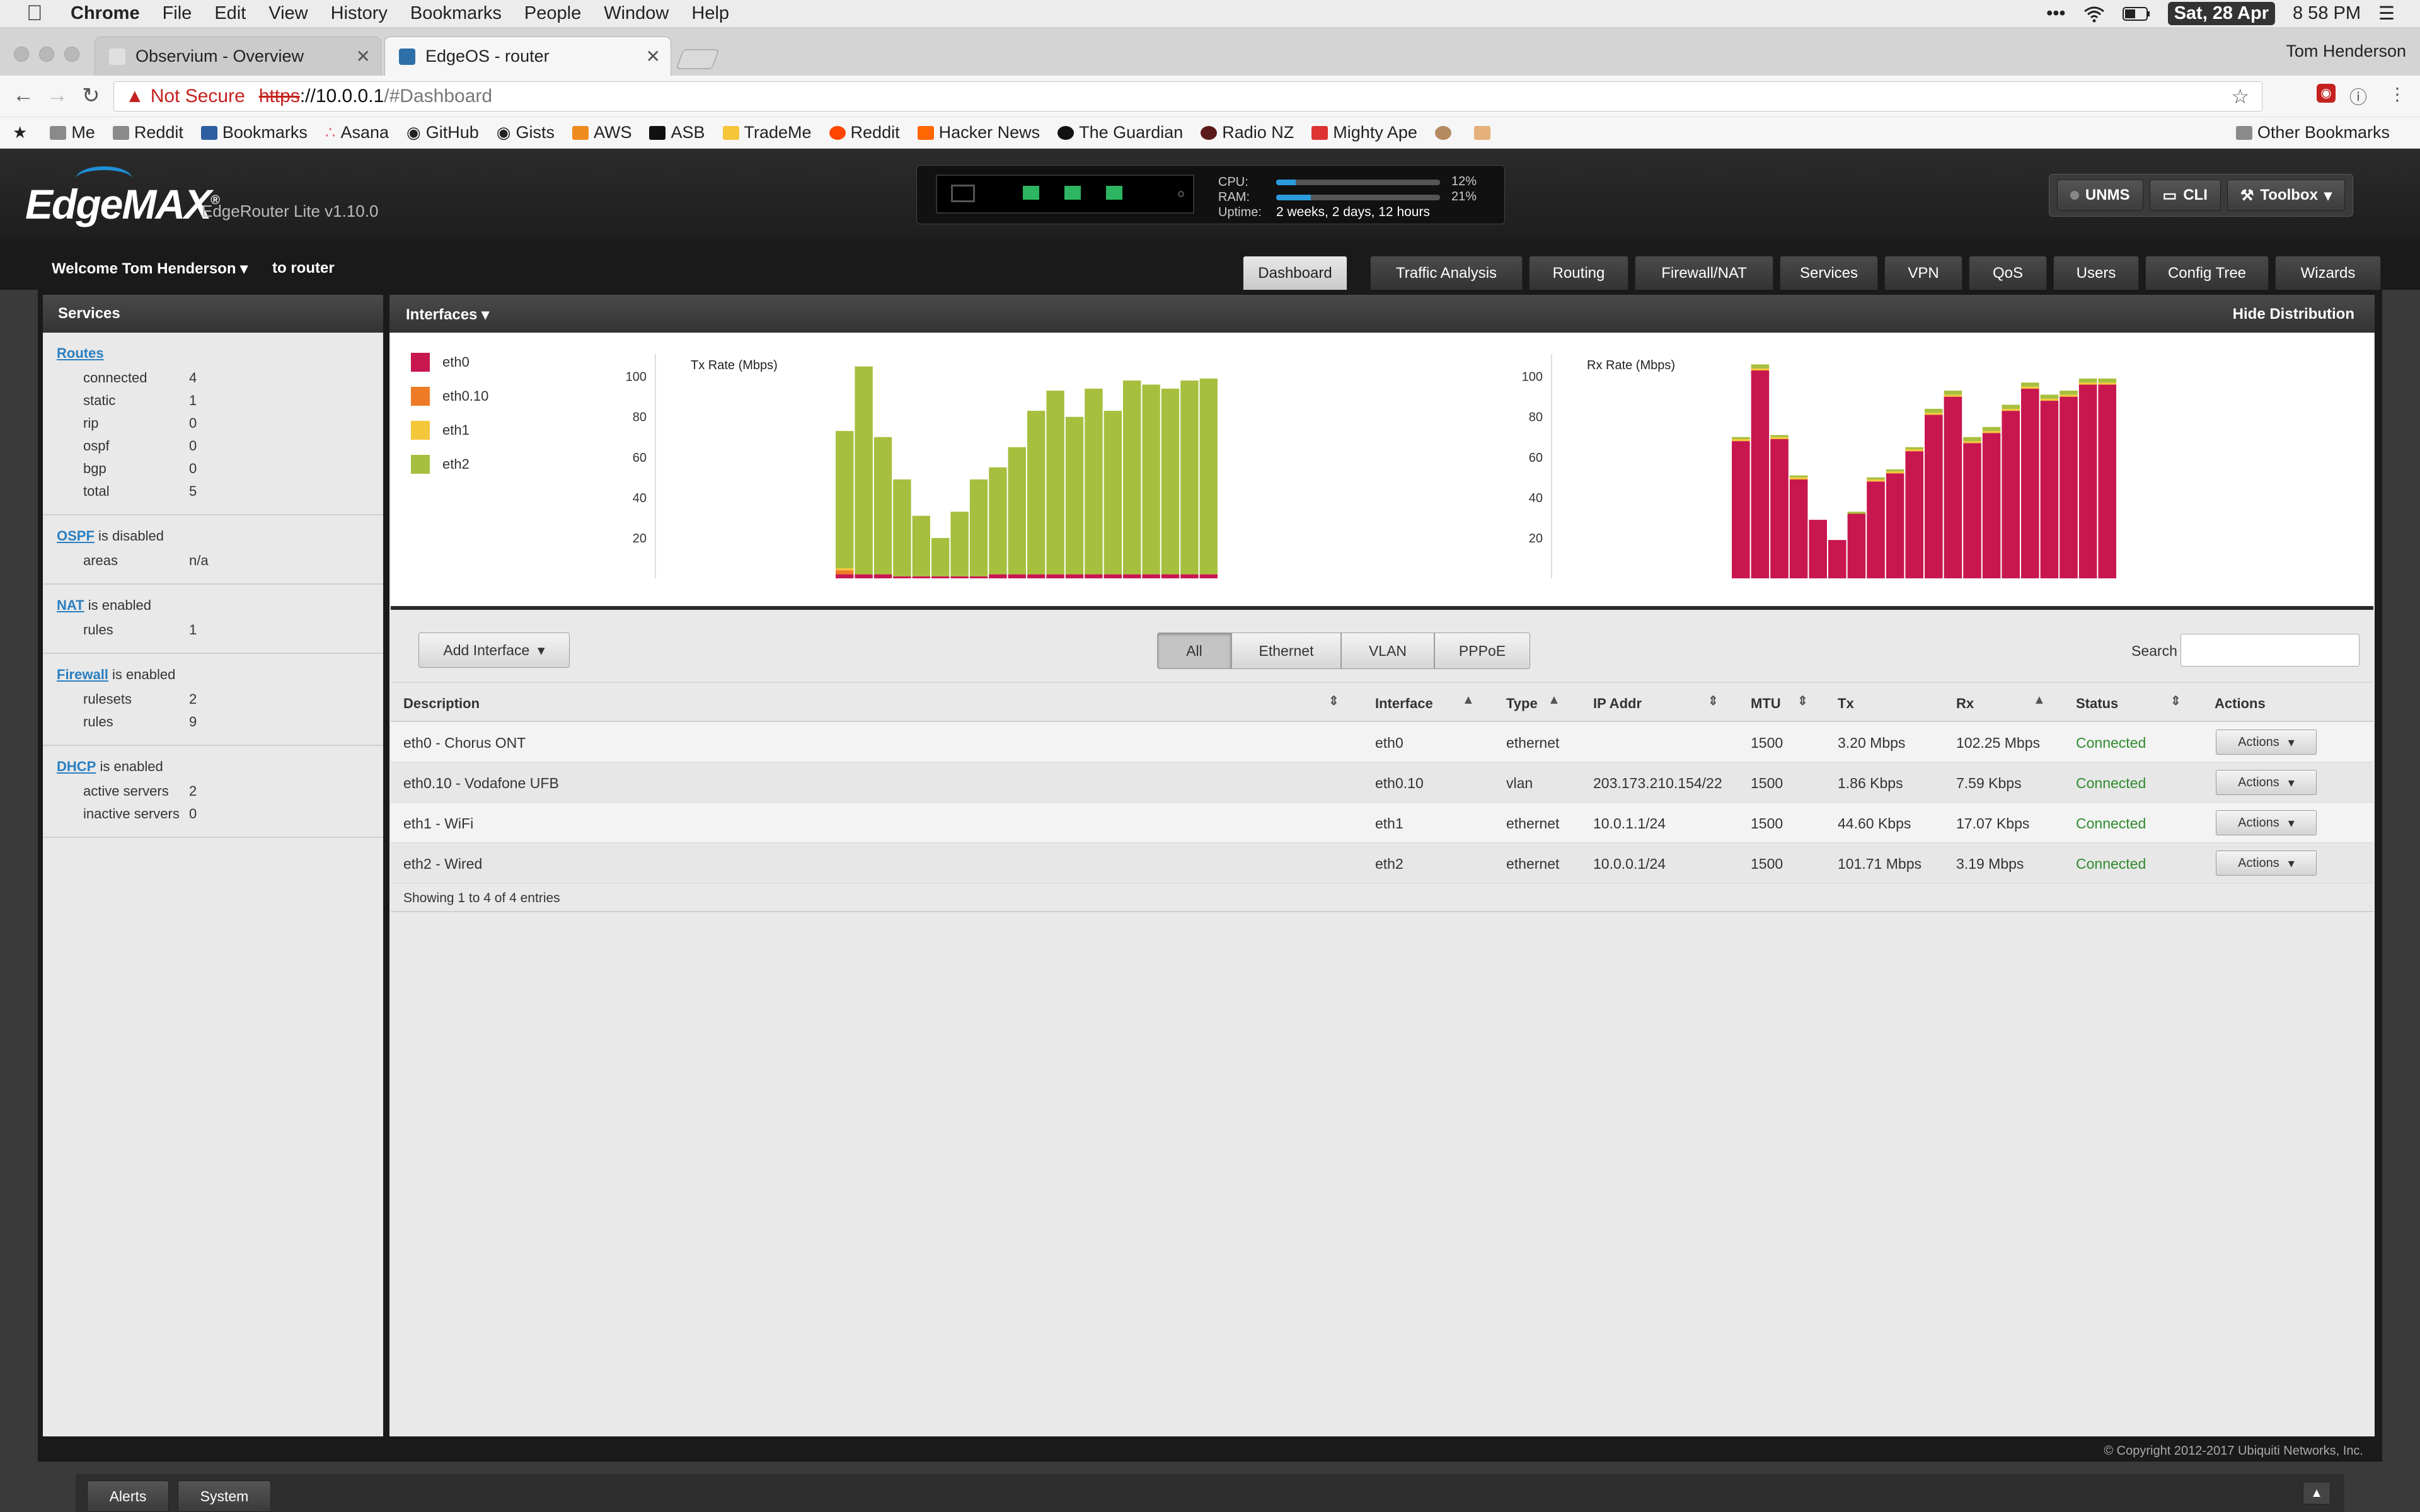  What do you see at coordinates (81, 353) in the screenshot?
I see `routes-link: Routes` at bounding box center [81, 353].